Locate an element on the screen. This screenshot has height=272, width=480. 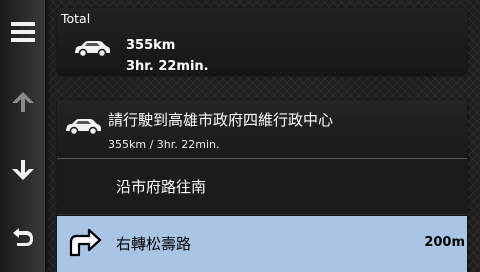
menu-button is located at coordinates (22, 32).